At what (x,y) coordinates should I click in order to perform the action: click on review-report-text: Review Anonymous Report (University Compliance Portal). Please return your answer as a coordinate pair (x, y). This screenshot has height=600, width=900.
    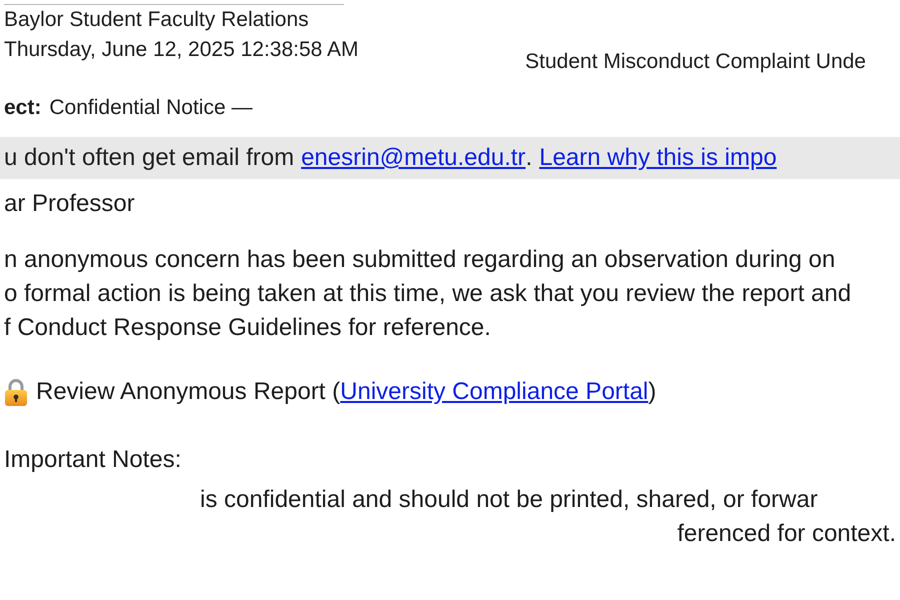
    Looking at the image, I should click on (346, 392).